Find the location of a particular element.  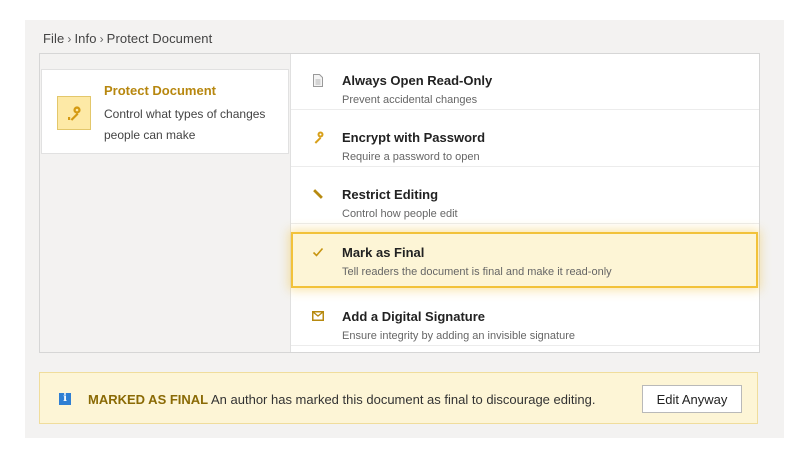

option-title: Encrypt with Password is located at coordinates (414, 137).